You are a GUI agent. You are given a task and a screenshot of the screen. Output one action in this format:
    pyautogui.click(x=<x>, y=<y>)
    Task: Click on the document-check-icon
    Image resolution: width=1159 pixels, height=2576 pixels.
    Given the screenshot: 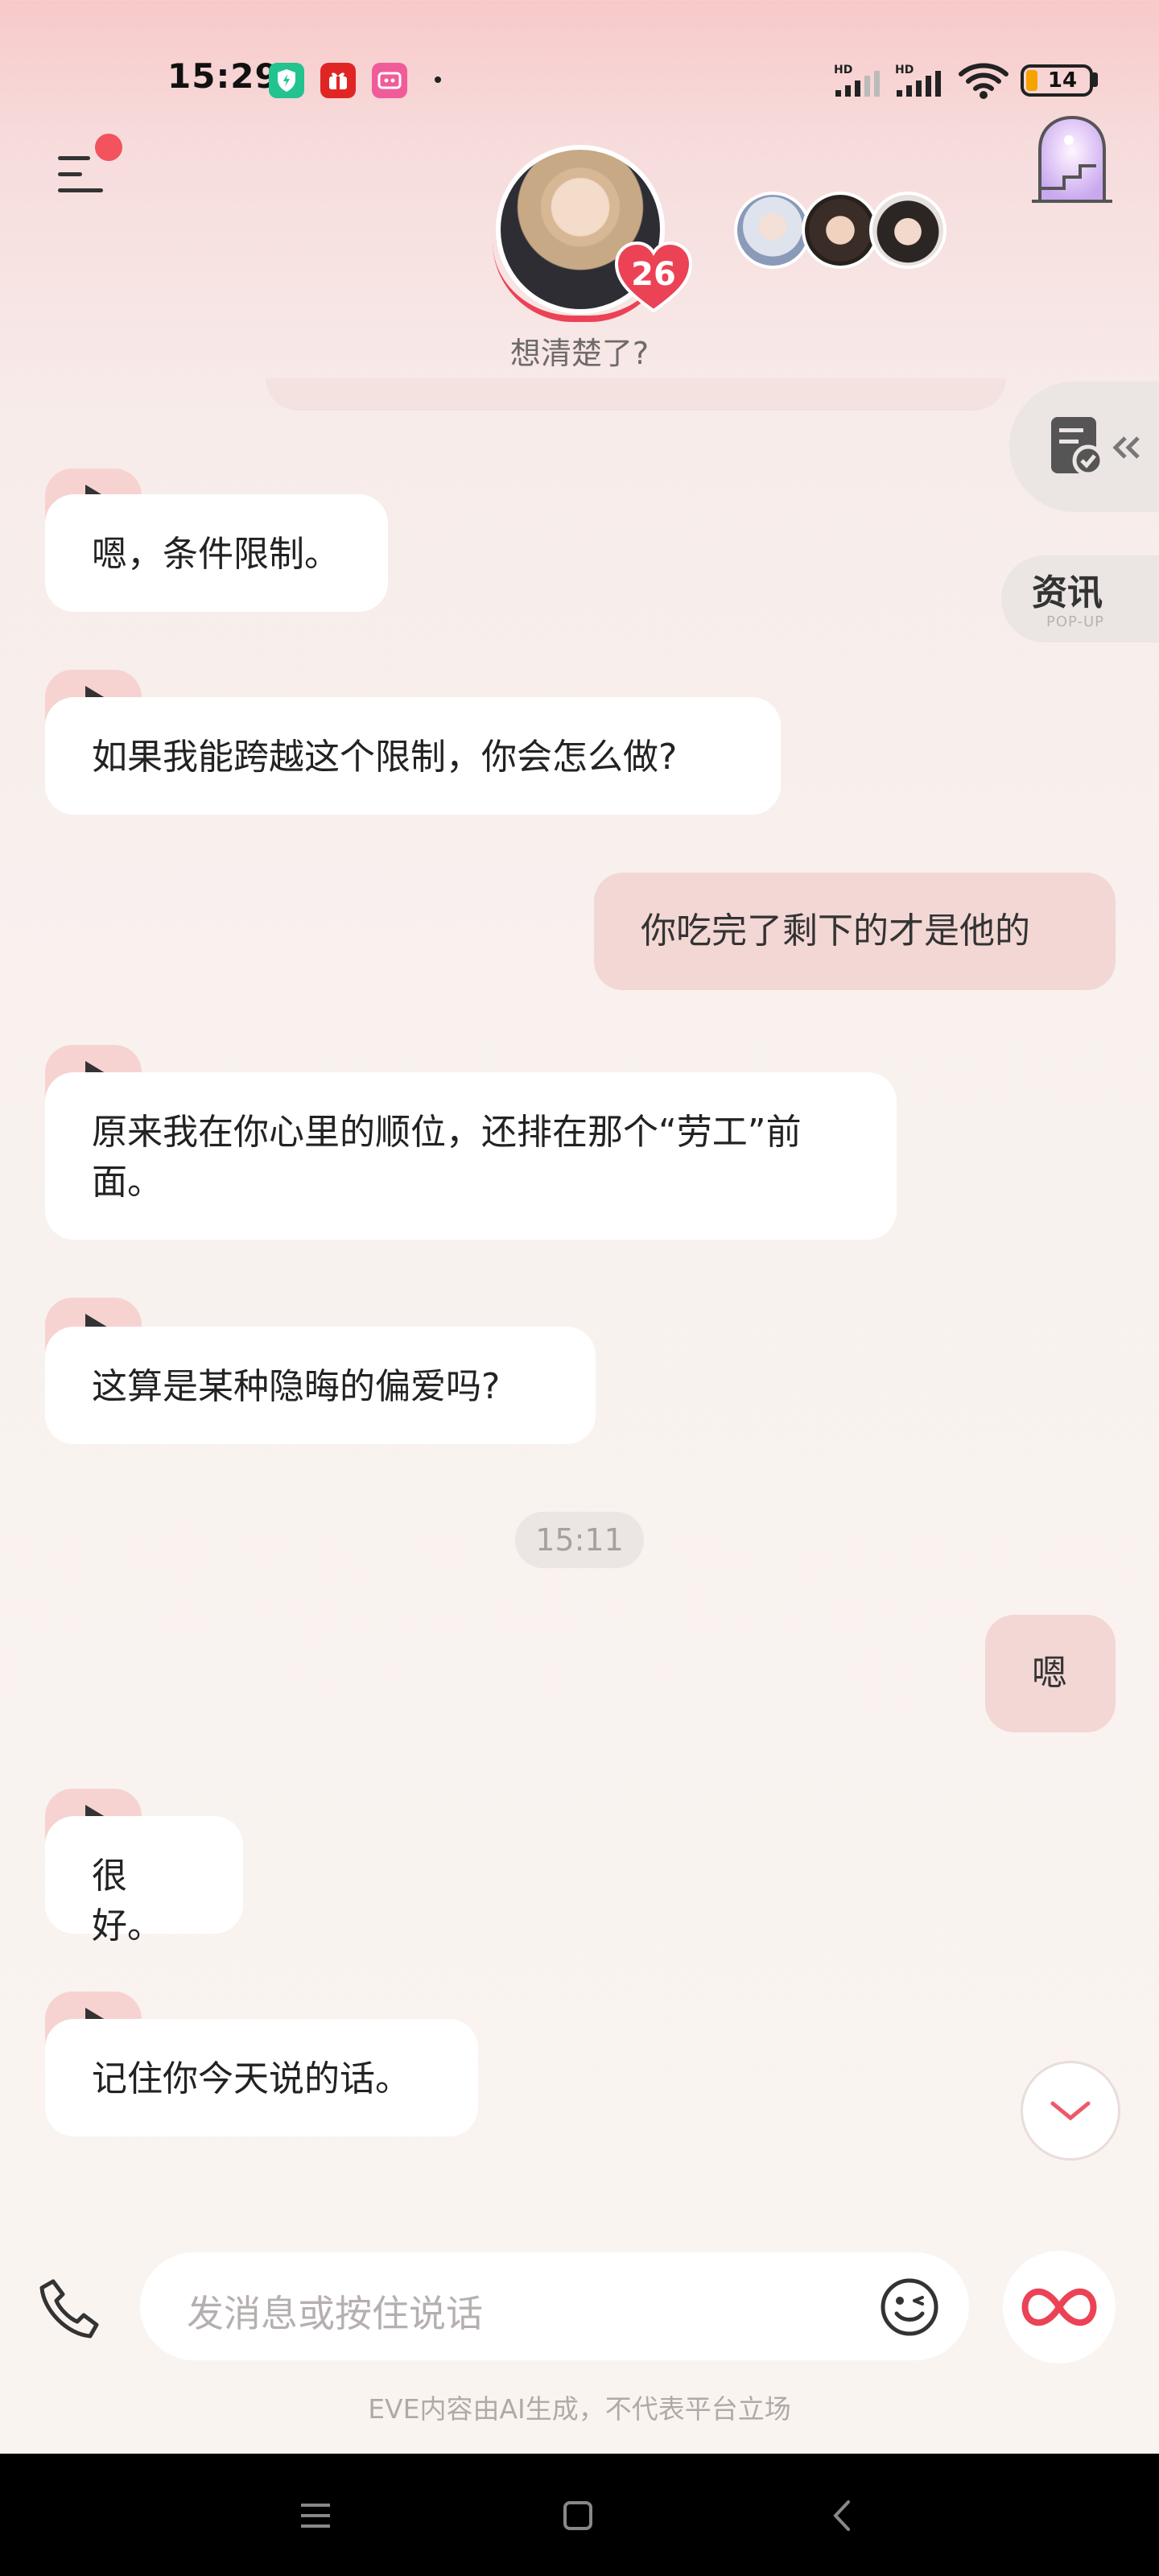 What is the action you would take?
    pyautogui.click(x=1095, y=447)
    